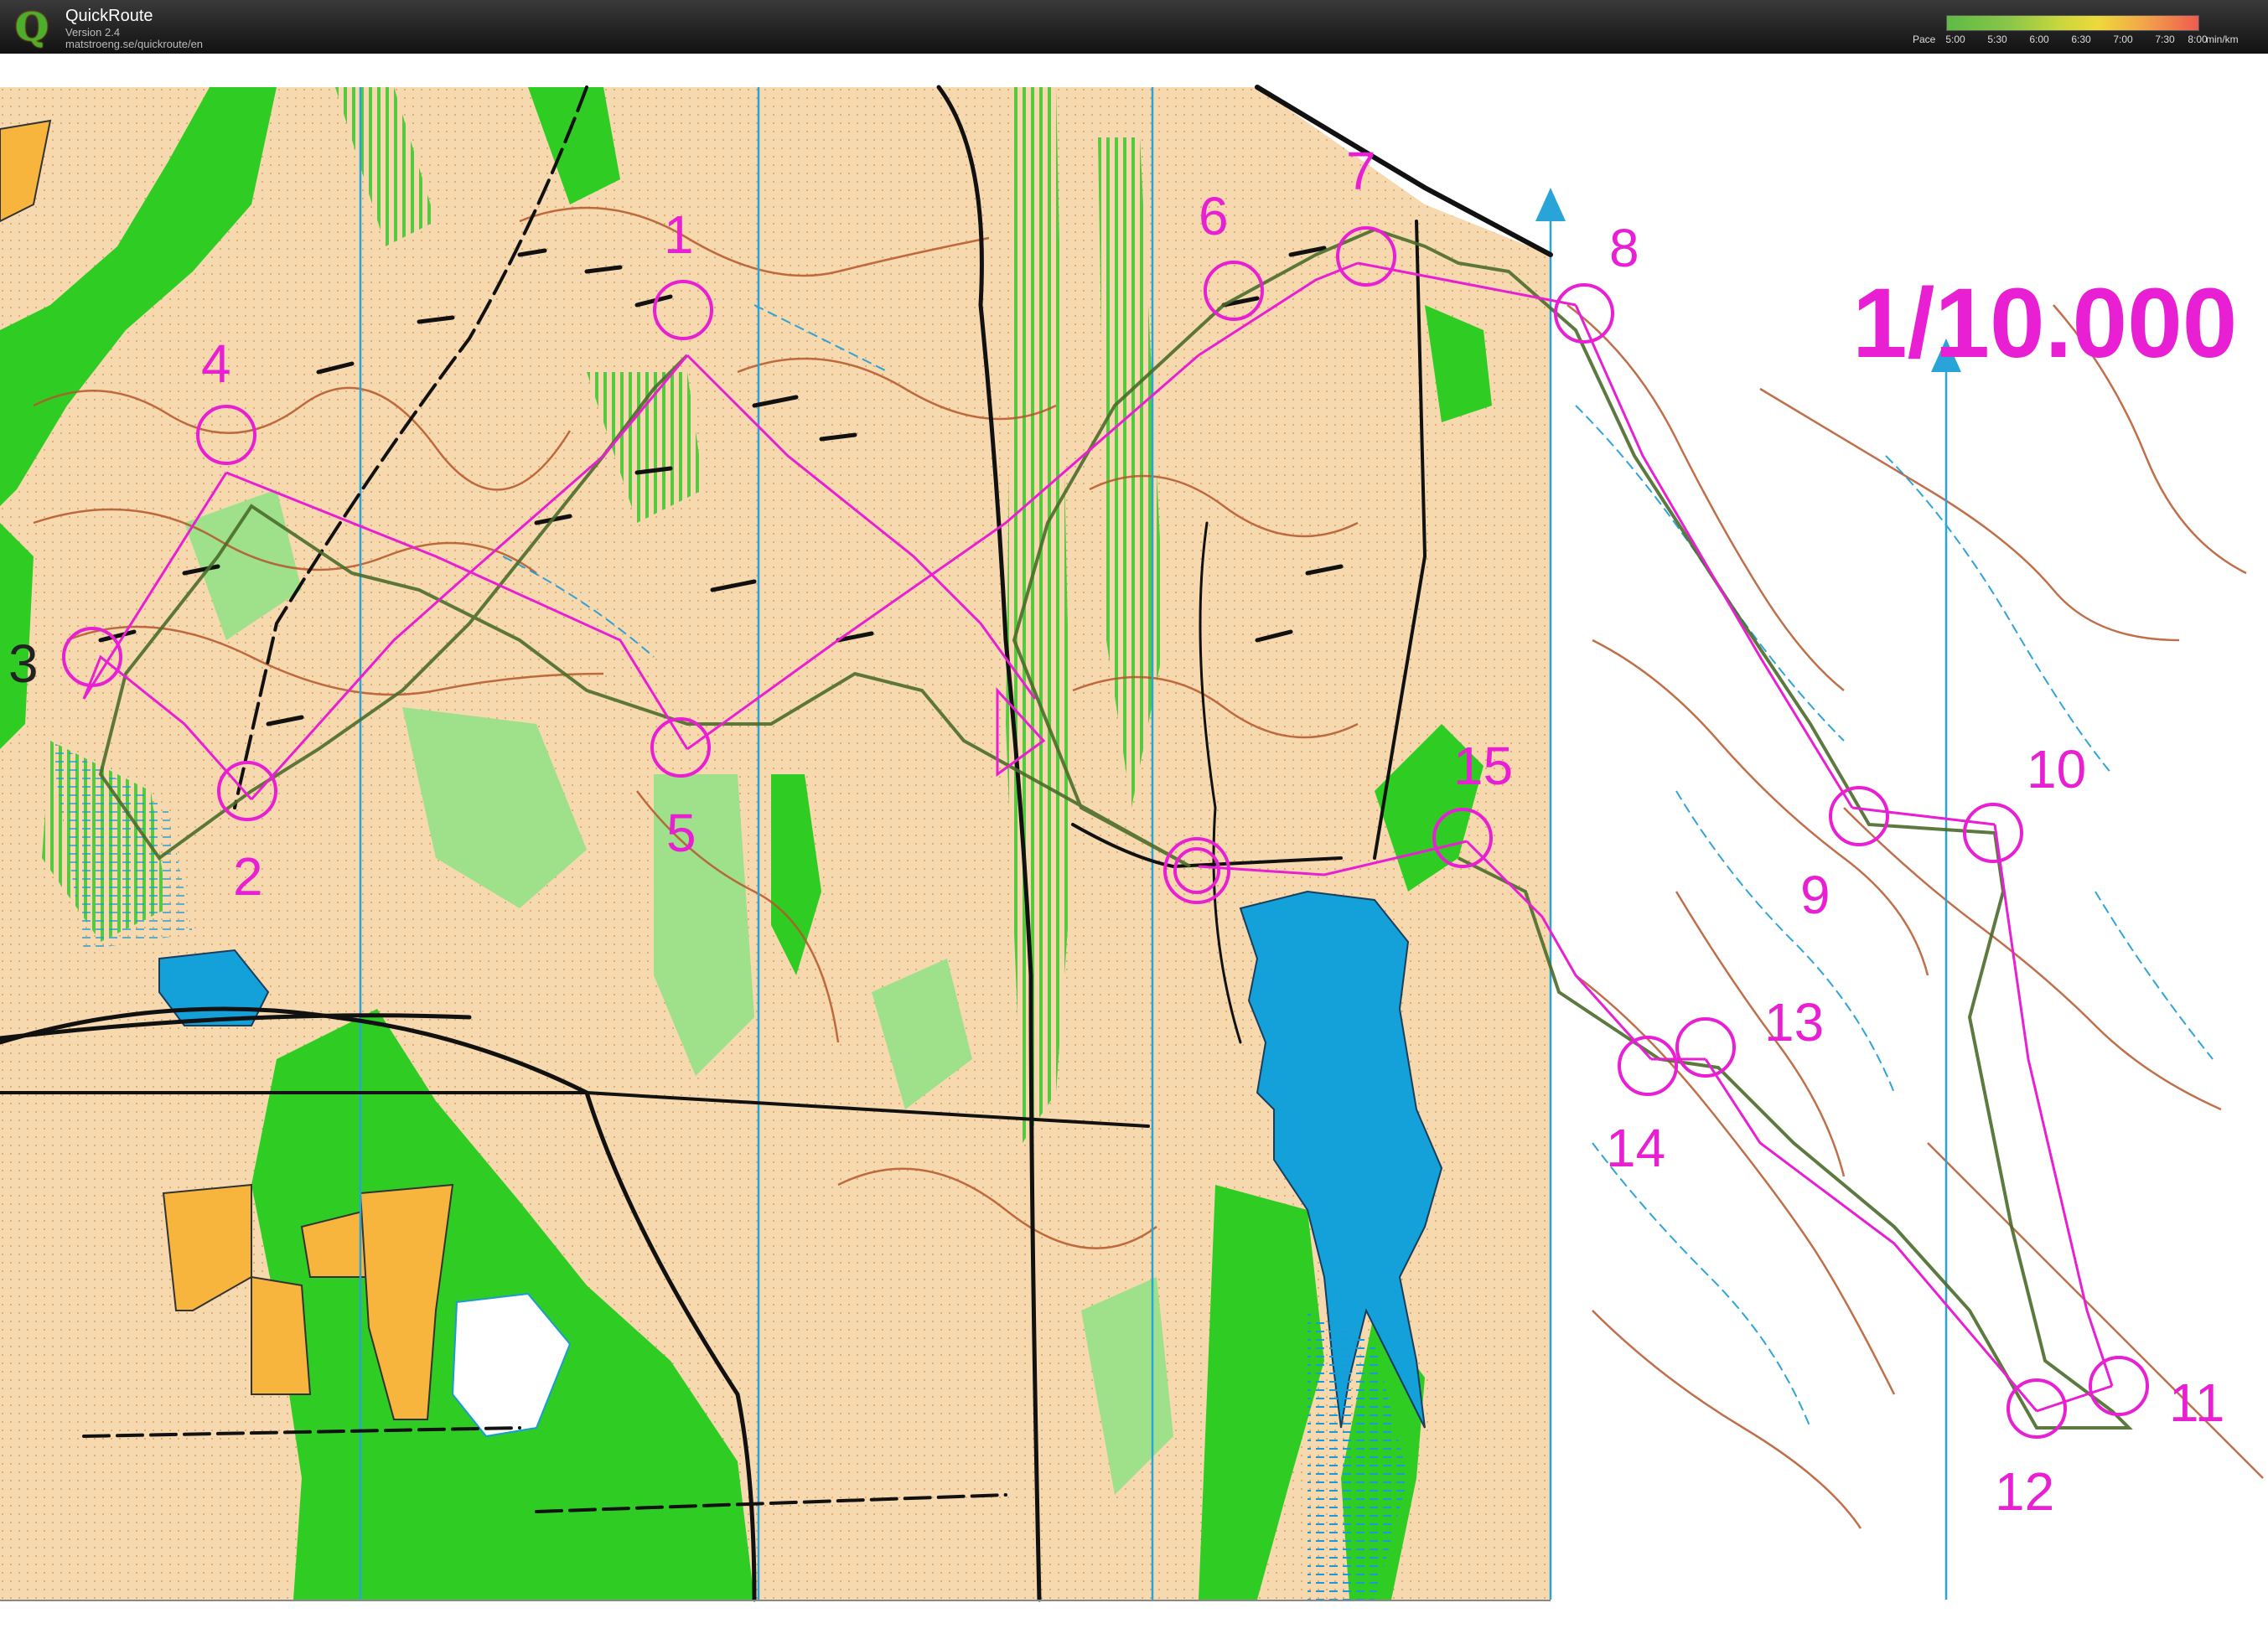  I want to click on control-11-label: 11, so click(2196, 1403).